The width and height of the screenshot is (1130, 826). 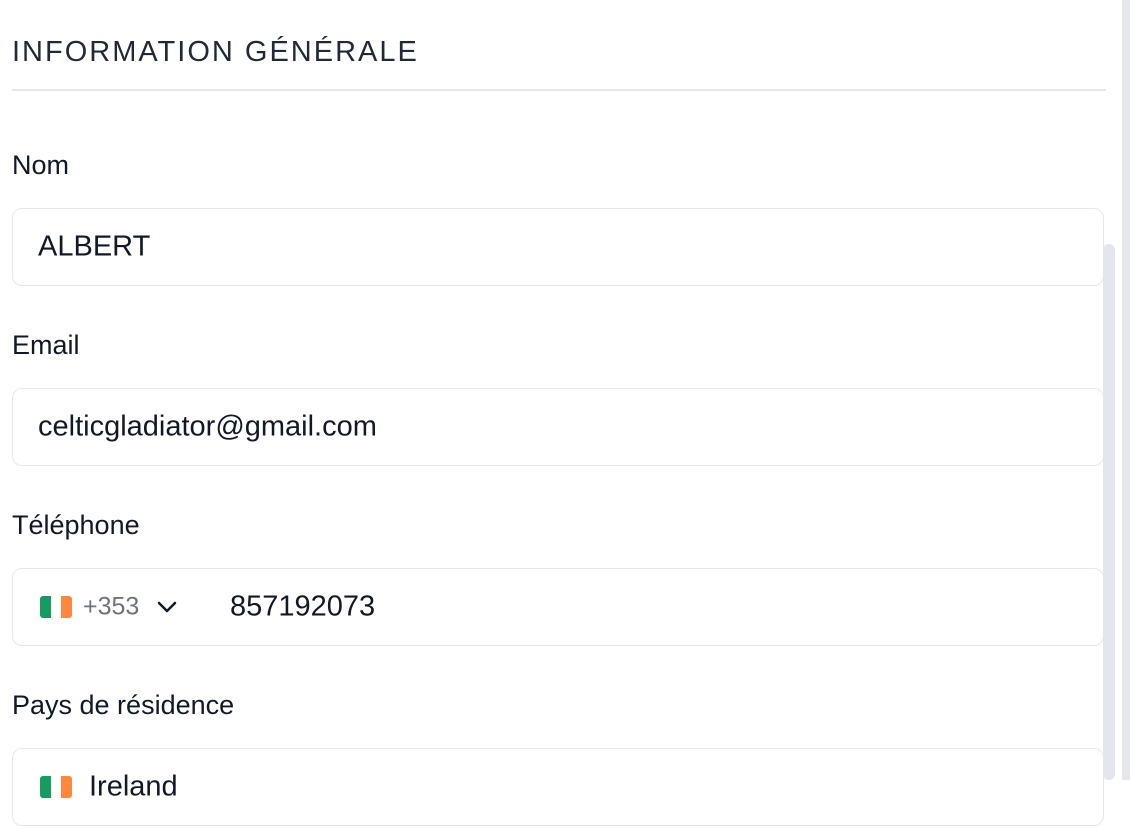 What do you see at coordinates (133, 786) in the screenshot?
I see `country-value: Ireland` at bounding box center [133, 786].